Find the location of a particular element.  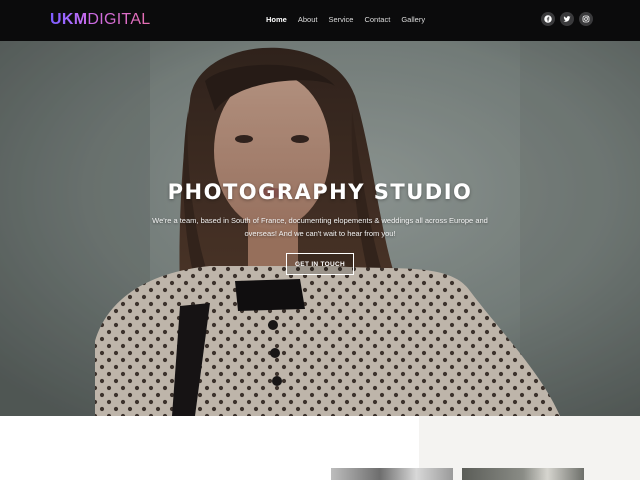

facebook-icon is located at coordinates (548, 19).